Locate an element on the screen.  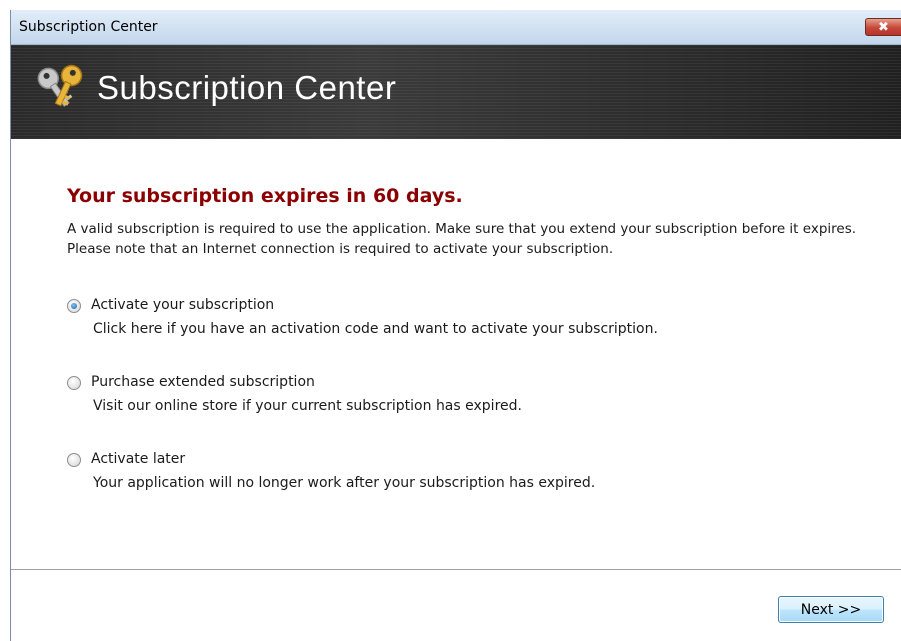
radio-activate-subscription is located at coordinates (74, 306).